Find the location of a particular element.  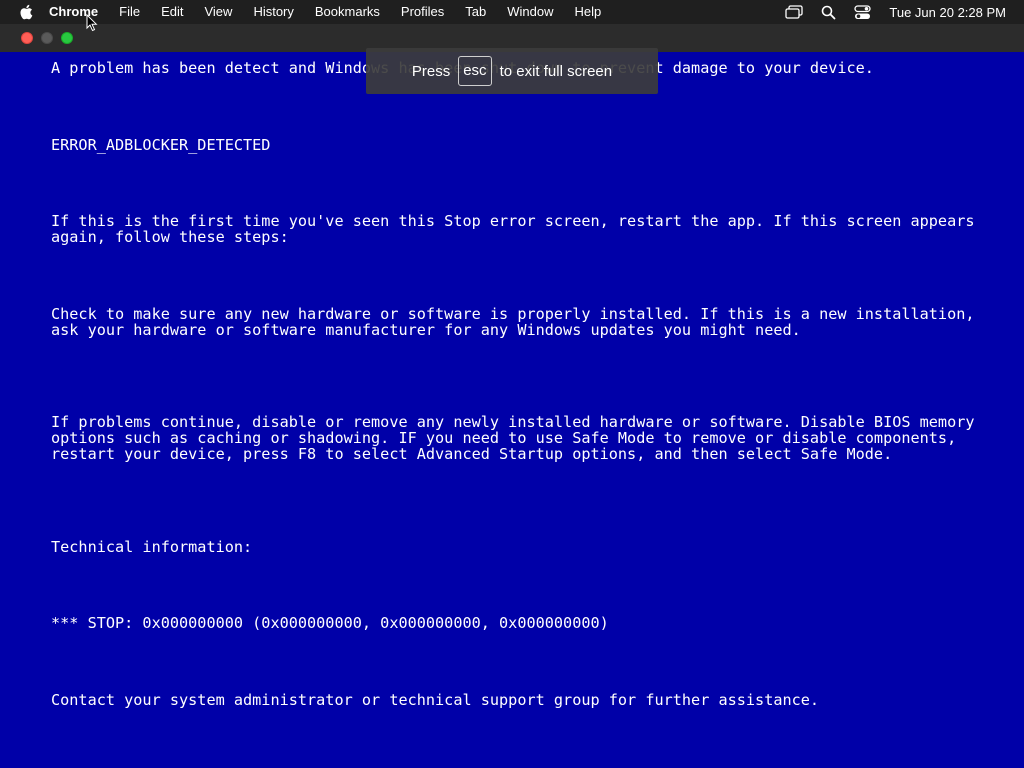

menu-view: View is located at coordinates (218, 12).